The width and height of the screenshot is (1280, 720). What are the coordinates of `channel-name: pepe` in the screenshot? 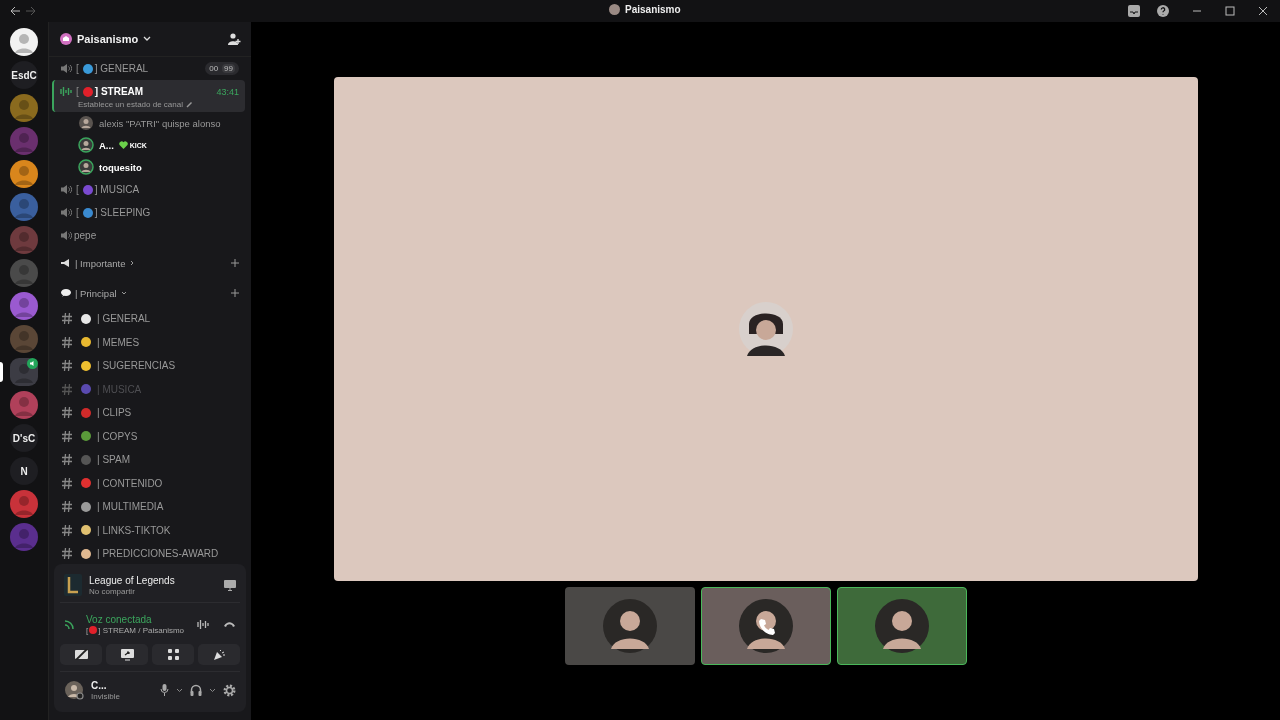 It's located at (85, 235).